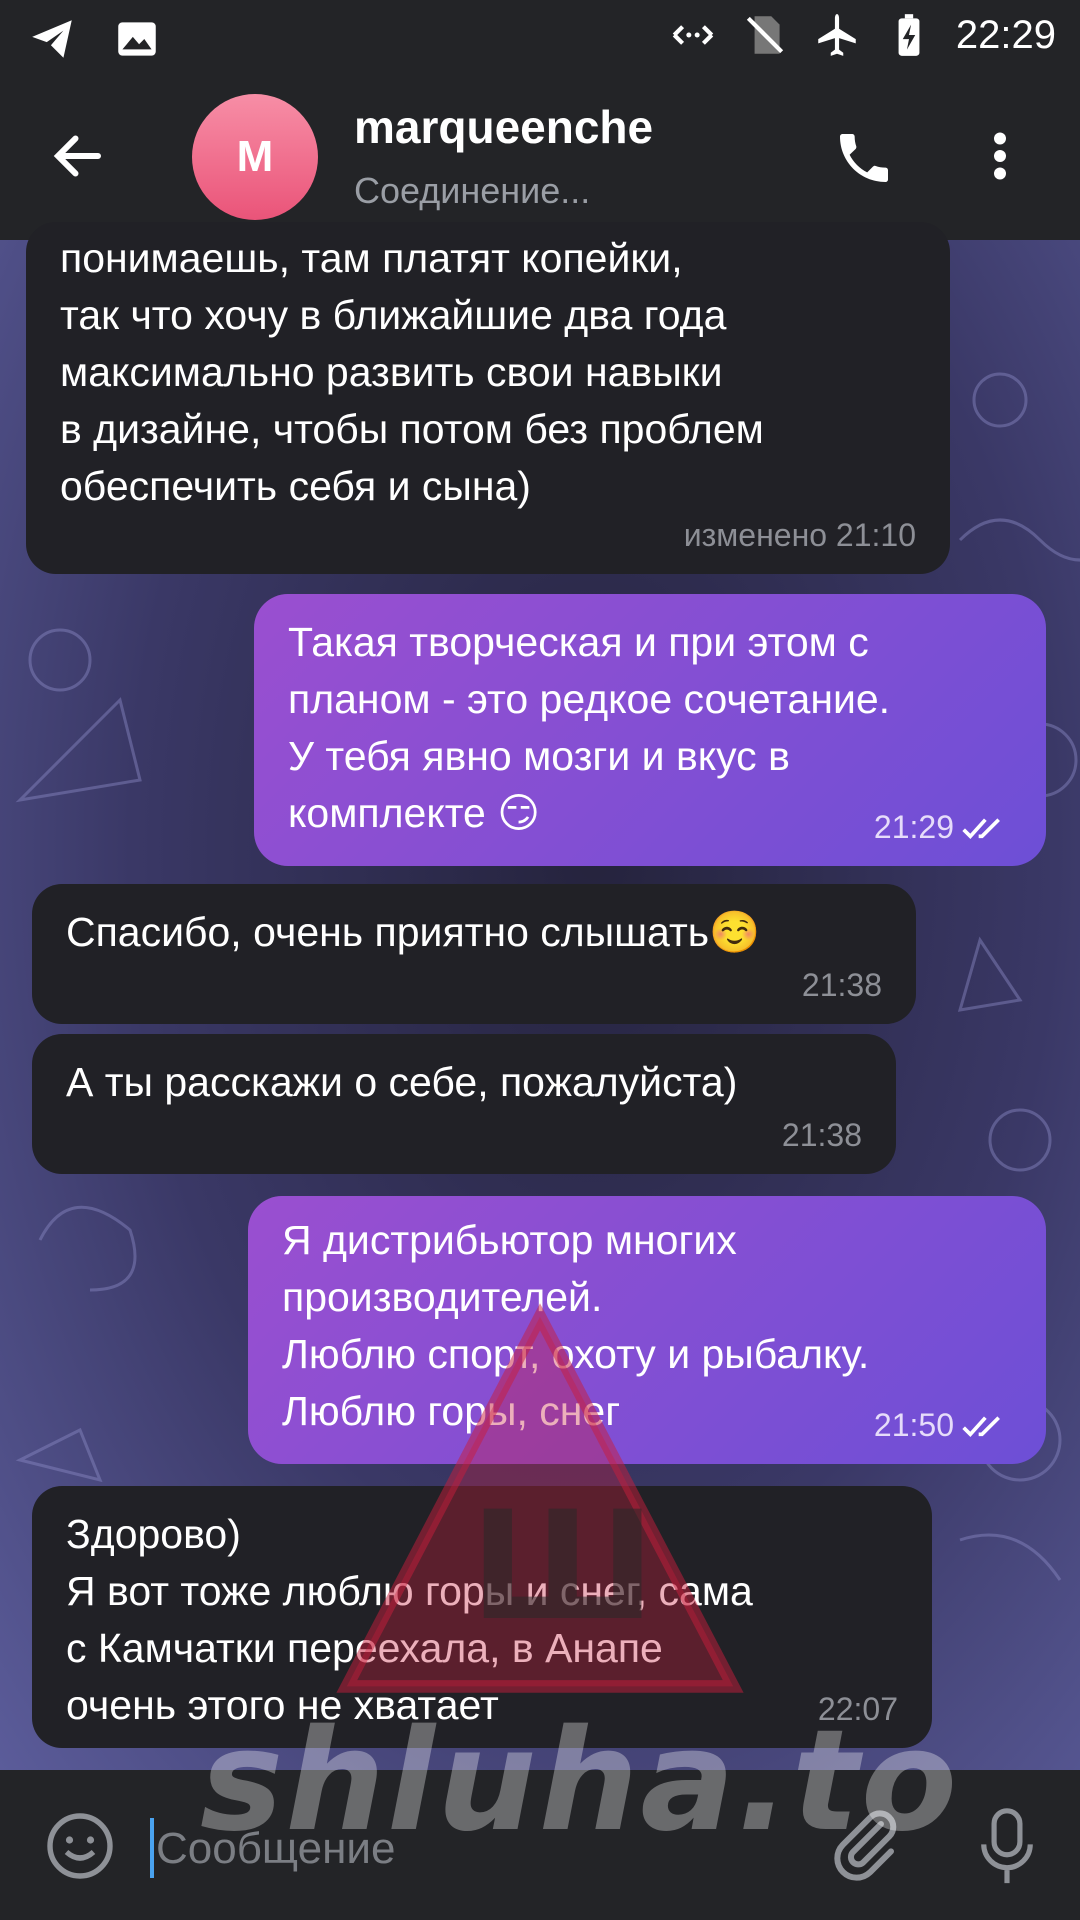  I want to click on message-text: Спасибо, очень приятно слышать☺️, so click(413, 932).